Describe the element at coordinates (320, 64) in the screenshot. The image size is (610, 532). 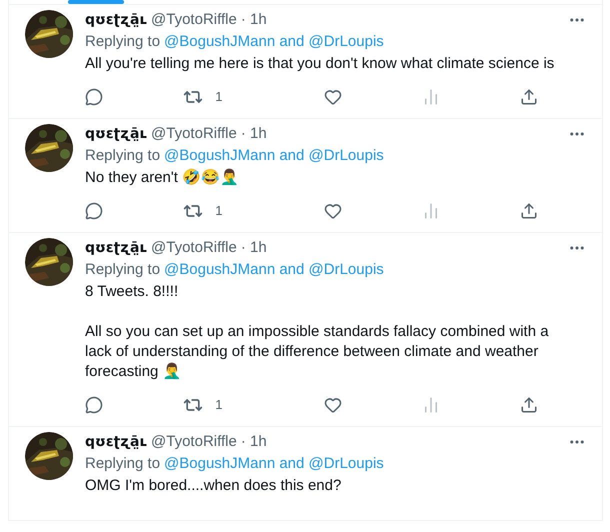
I see `tweet-text: All you're telling me here is that you don't know what climate science is` at that location.